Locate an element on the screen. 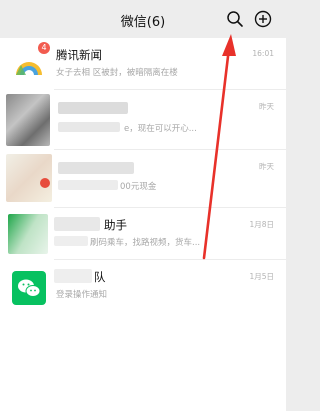  chat-time: 1月8日 is located at coordinates (261, 224).